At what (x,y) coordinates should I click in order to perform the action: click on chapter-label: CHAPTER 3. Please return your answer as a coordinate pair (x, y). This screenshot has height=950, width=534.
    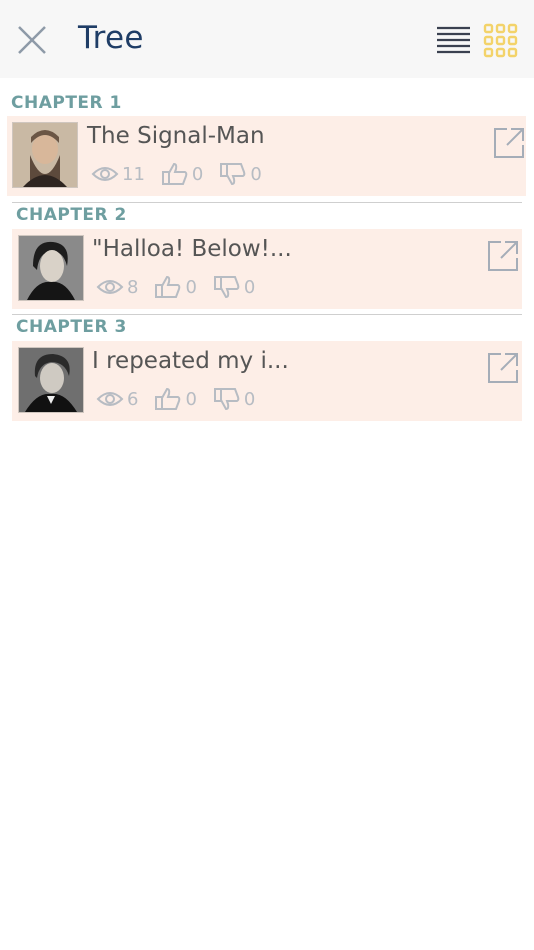
    Looking at the image, I should click on (71, 327).